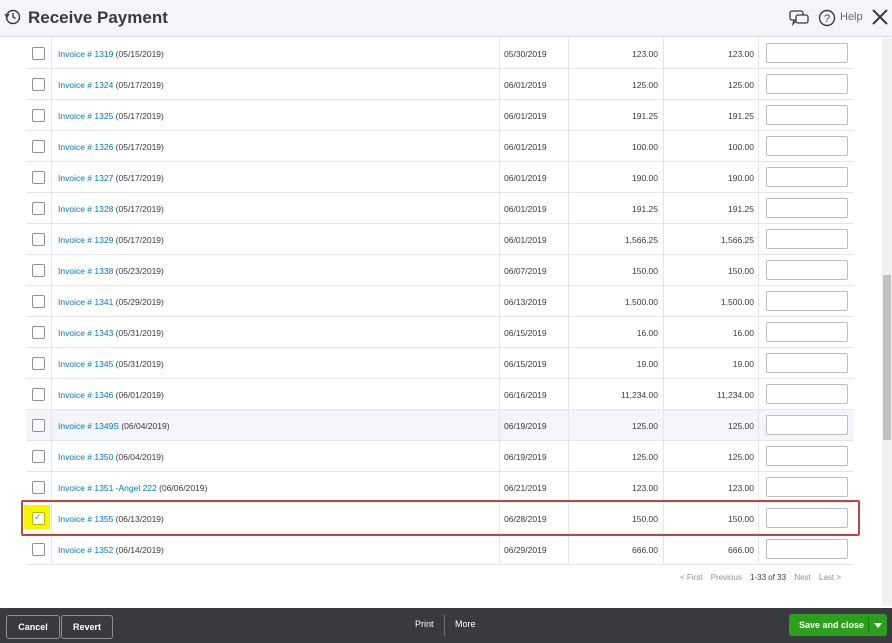 The height and width of the screenshot is (643, 892). What do you see at coordinates (107, 488) in the screenshot?
I see `invoice-link: Invoice # 1351 -Angel 222` at bounding box center [107, 488].